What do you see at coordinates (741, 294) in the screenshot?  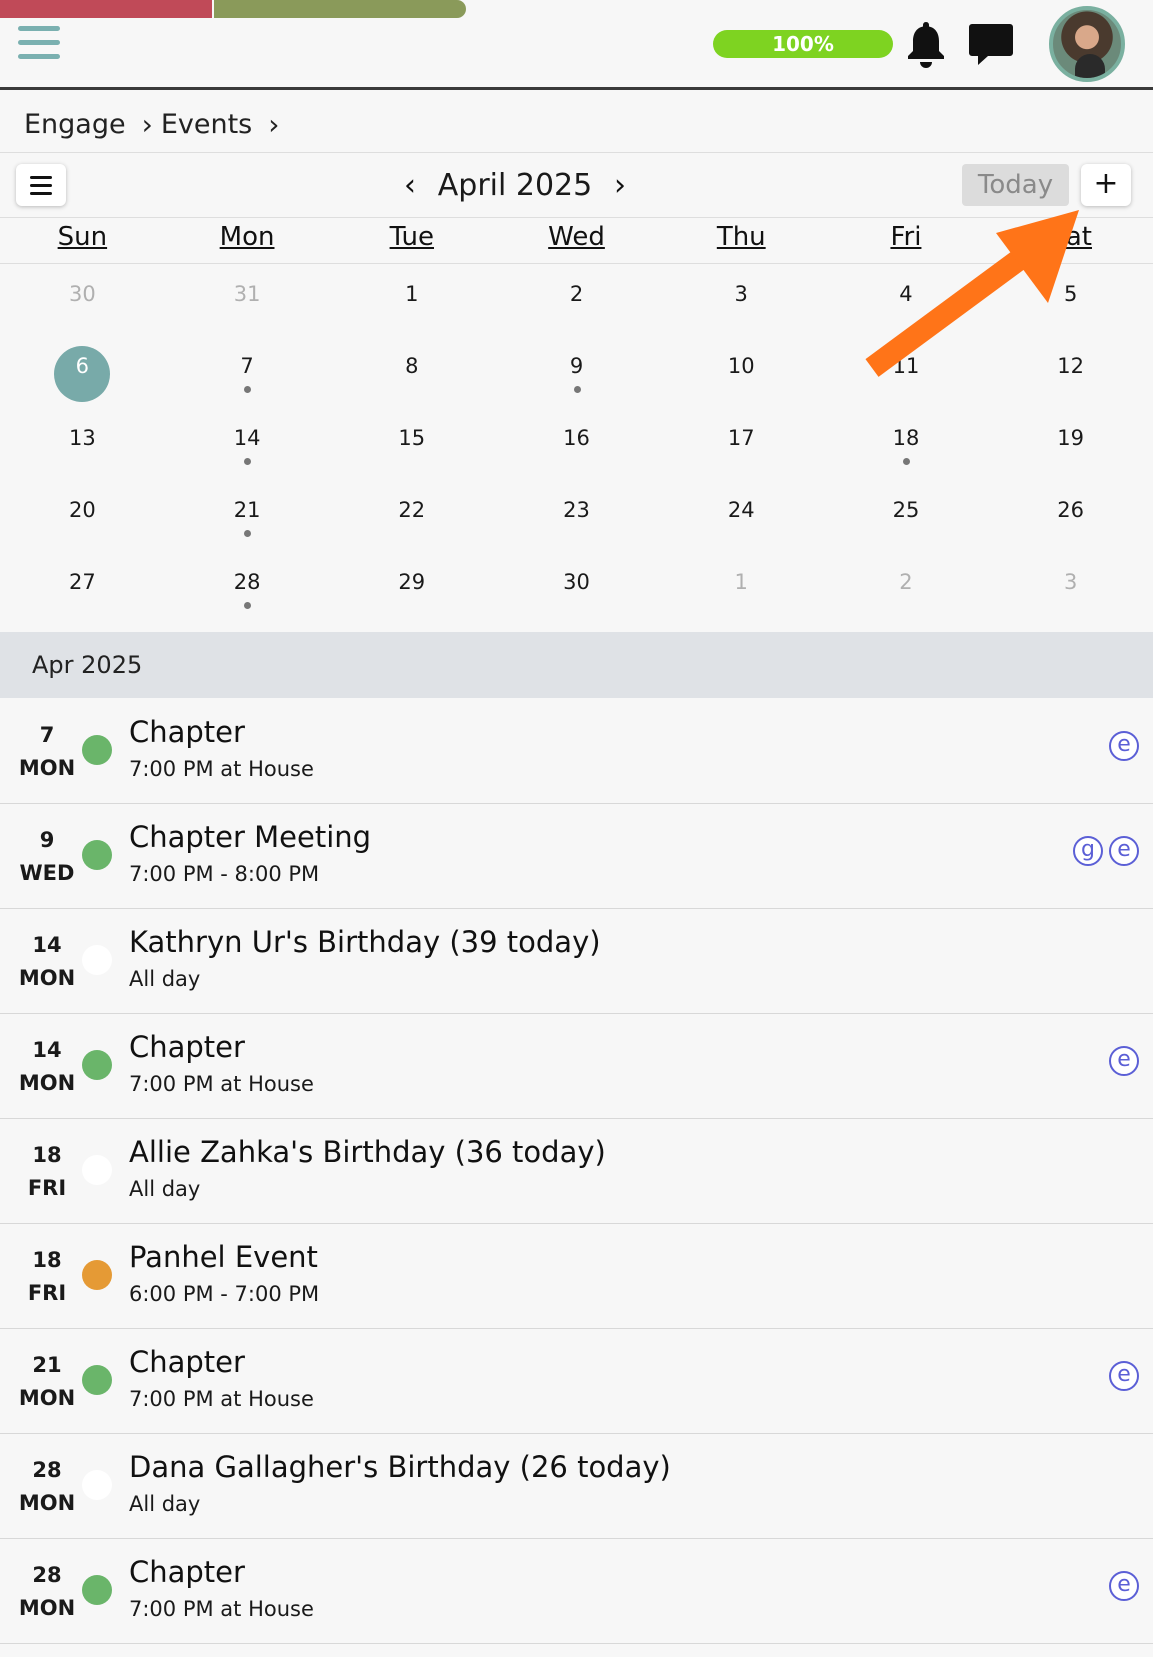 I see `day-number: 3` at bounding box center [741, 294].